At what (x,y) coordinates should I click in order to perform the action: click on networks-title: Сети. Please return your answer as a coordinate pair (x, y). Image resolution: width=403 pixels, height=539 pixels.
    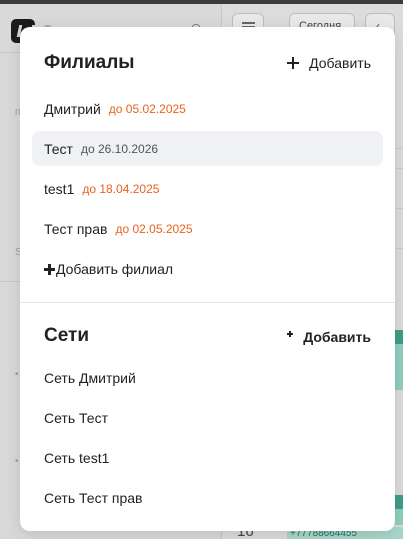
    Looking at the image, I should click on (67, 335).